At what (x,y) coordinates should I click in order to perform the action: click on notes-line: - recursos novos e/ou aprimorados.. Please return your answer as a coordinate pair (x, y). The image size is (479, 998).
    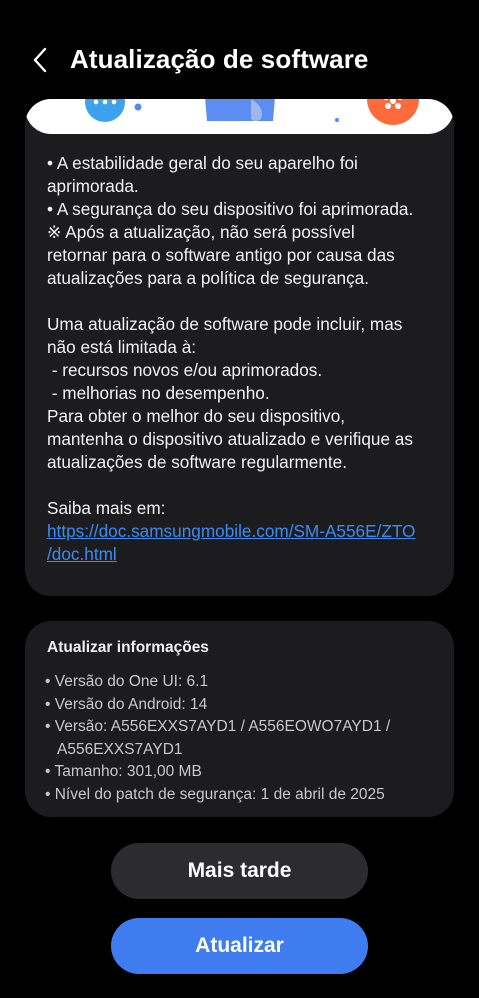
    Looking at the image, I should click on (185, 370).